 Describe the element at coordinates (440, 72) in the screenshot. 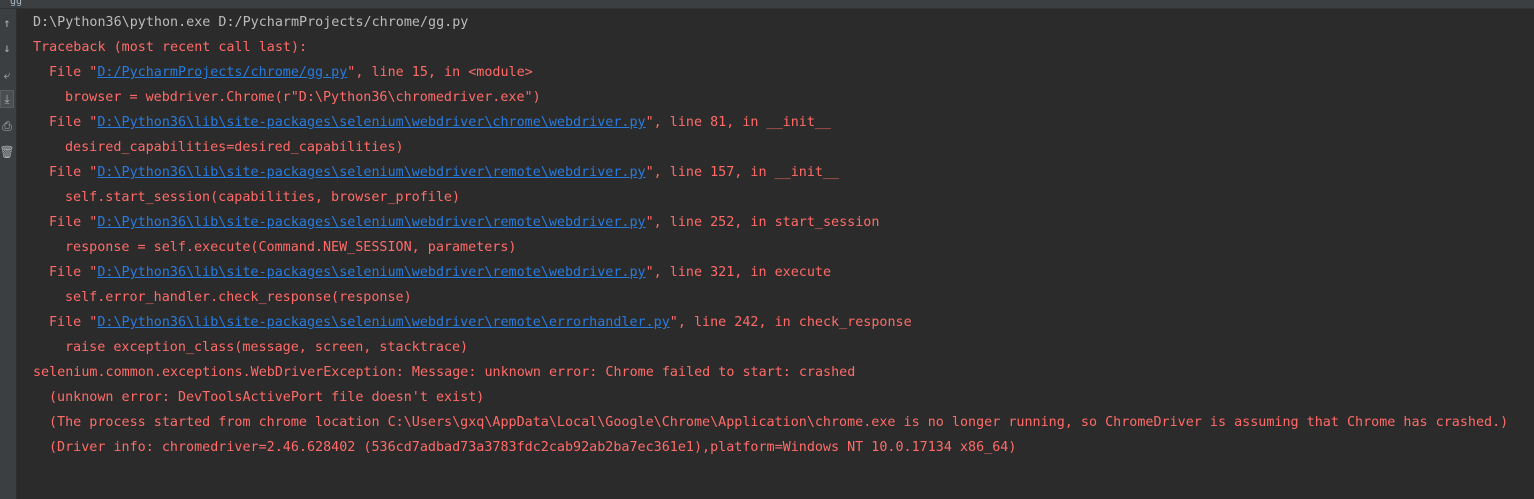

I see `frame-suffix: ", line 15, in <module>` at that location.